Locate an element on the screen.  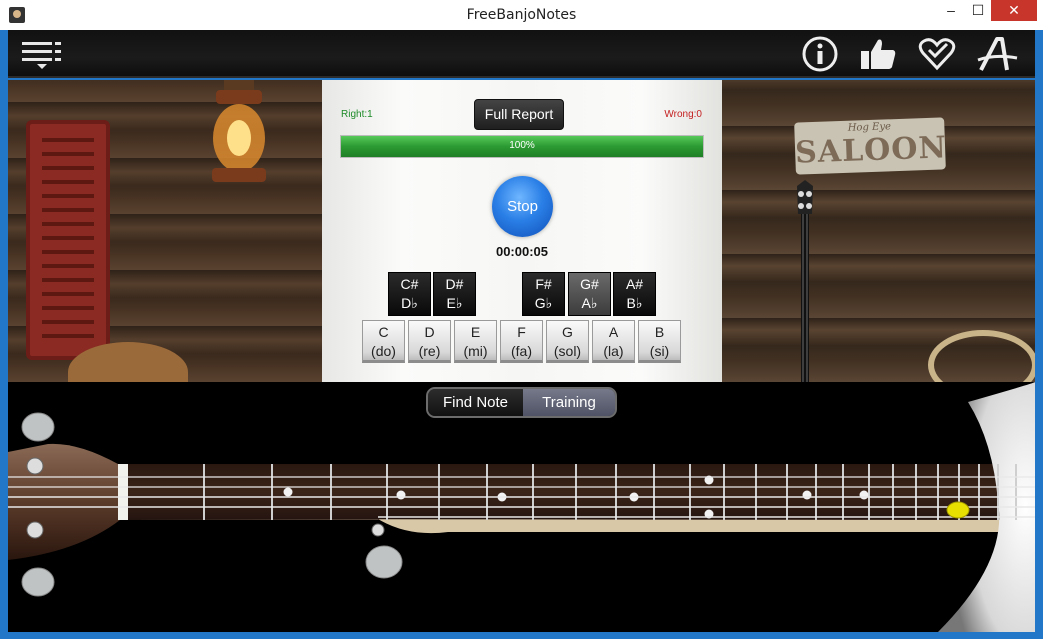
key-label-bottom: (re) is located at coordinates (429, 351).